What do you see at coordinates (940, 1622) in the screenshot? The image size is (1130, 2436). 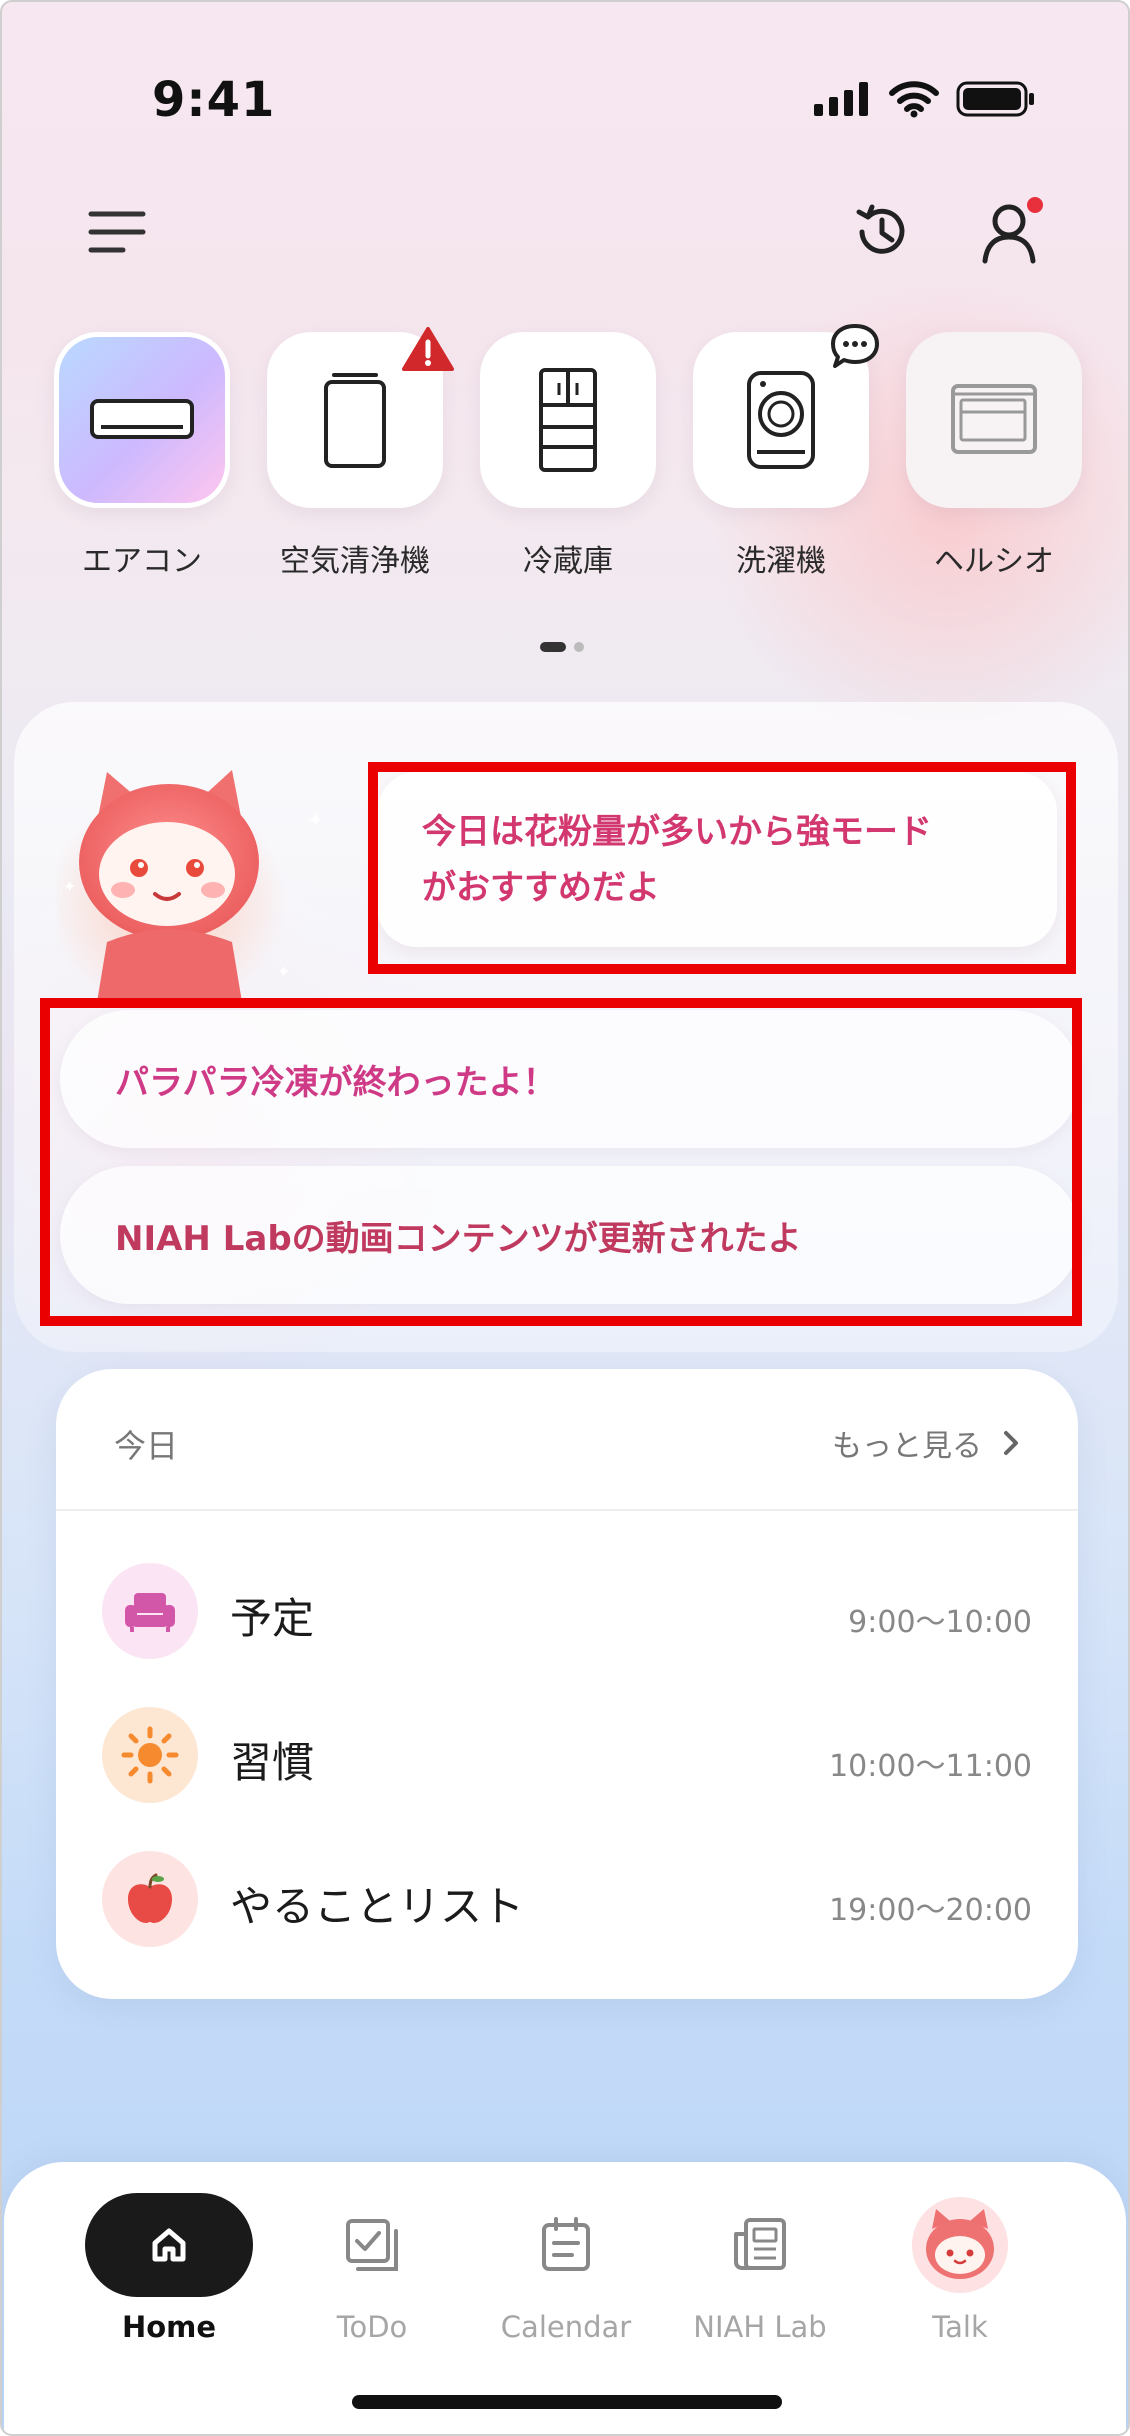 I see `row-time: 9:00〜10:00` at bounding box center [940, 1622].